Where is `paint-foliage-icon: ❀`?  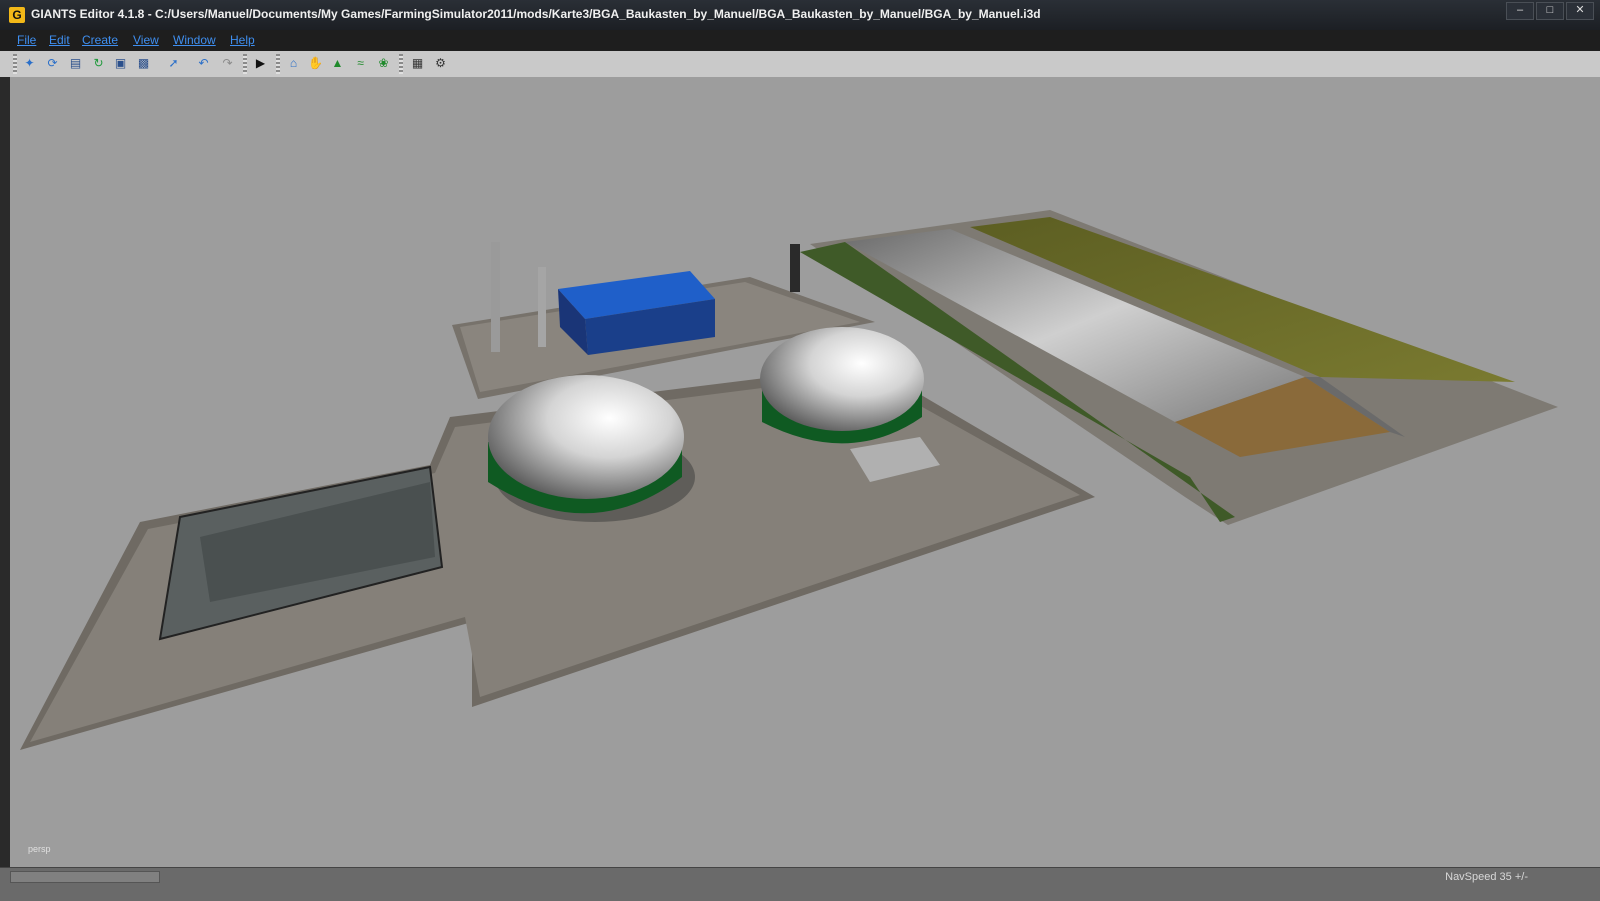 paint-foliage-icon: ❀ is located at coordinates (383, 63).